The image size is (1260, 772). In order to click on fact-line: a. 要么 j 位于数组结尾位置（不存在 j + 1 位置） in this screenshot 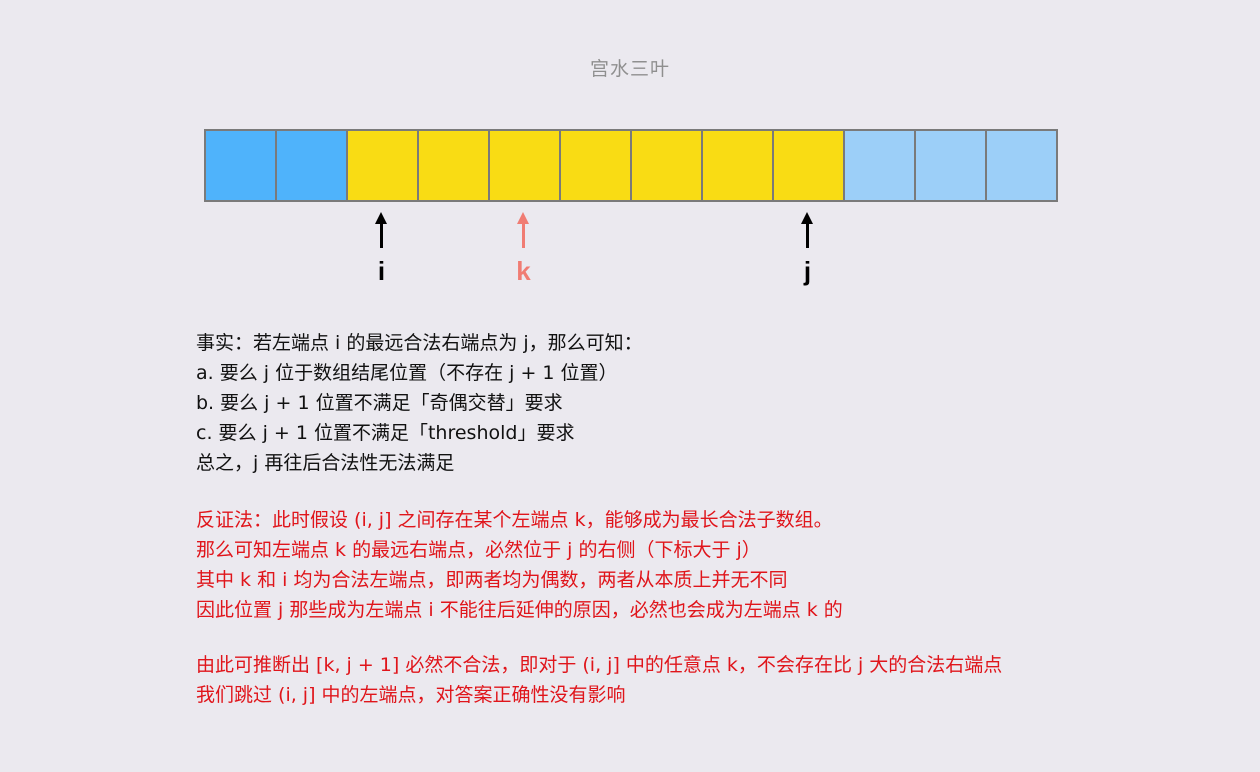, I will do `click(407, 373)`.